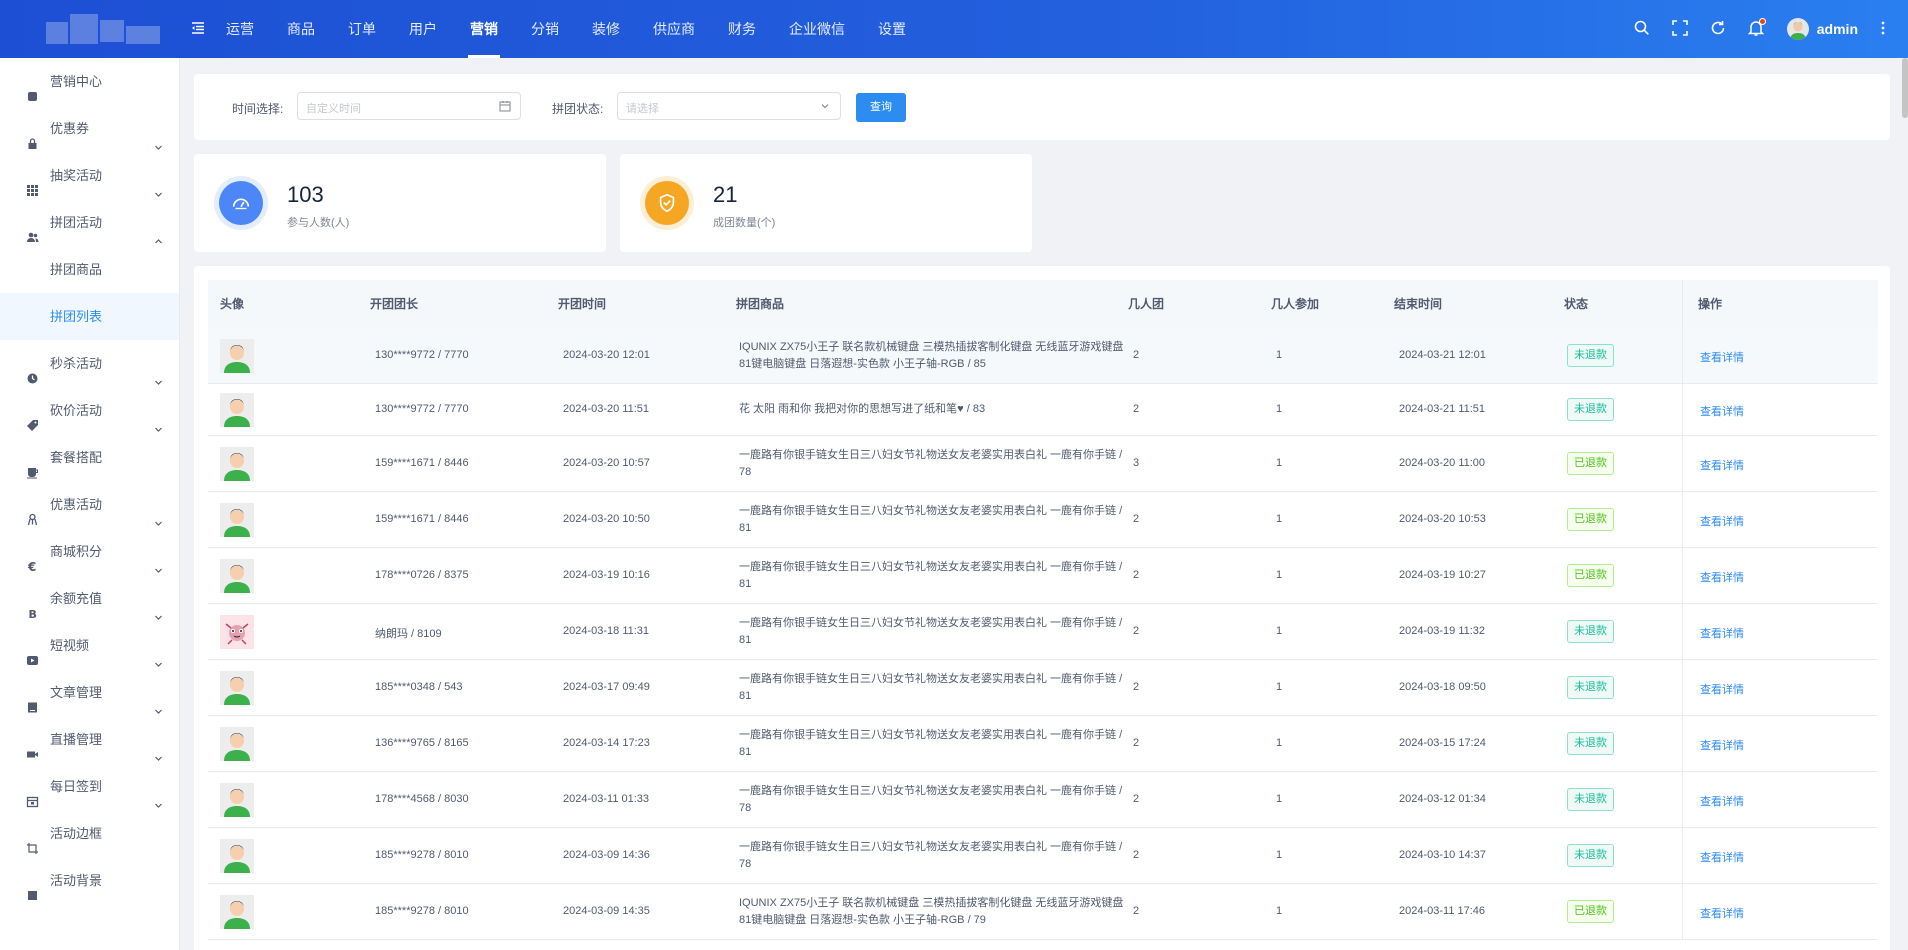  What do you see at coordinates (1837, 29) in the screenshot?
I see `username: admin` at bounding box center [1837, 29].